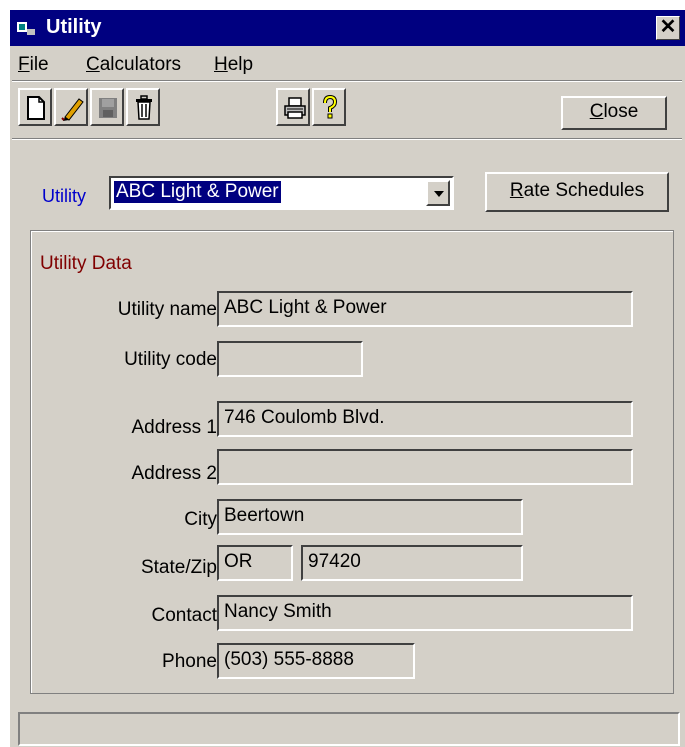 This screenshot has height=747, width=685. I want to click on city-label: City, so click(200, 519).